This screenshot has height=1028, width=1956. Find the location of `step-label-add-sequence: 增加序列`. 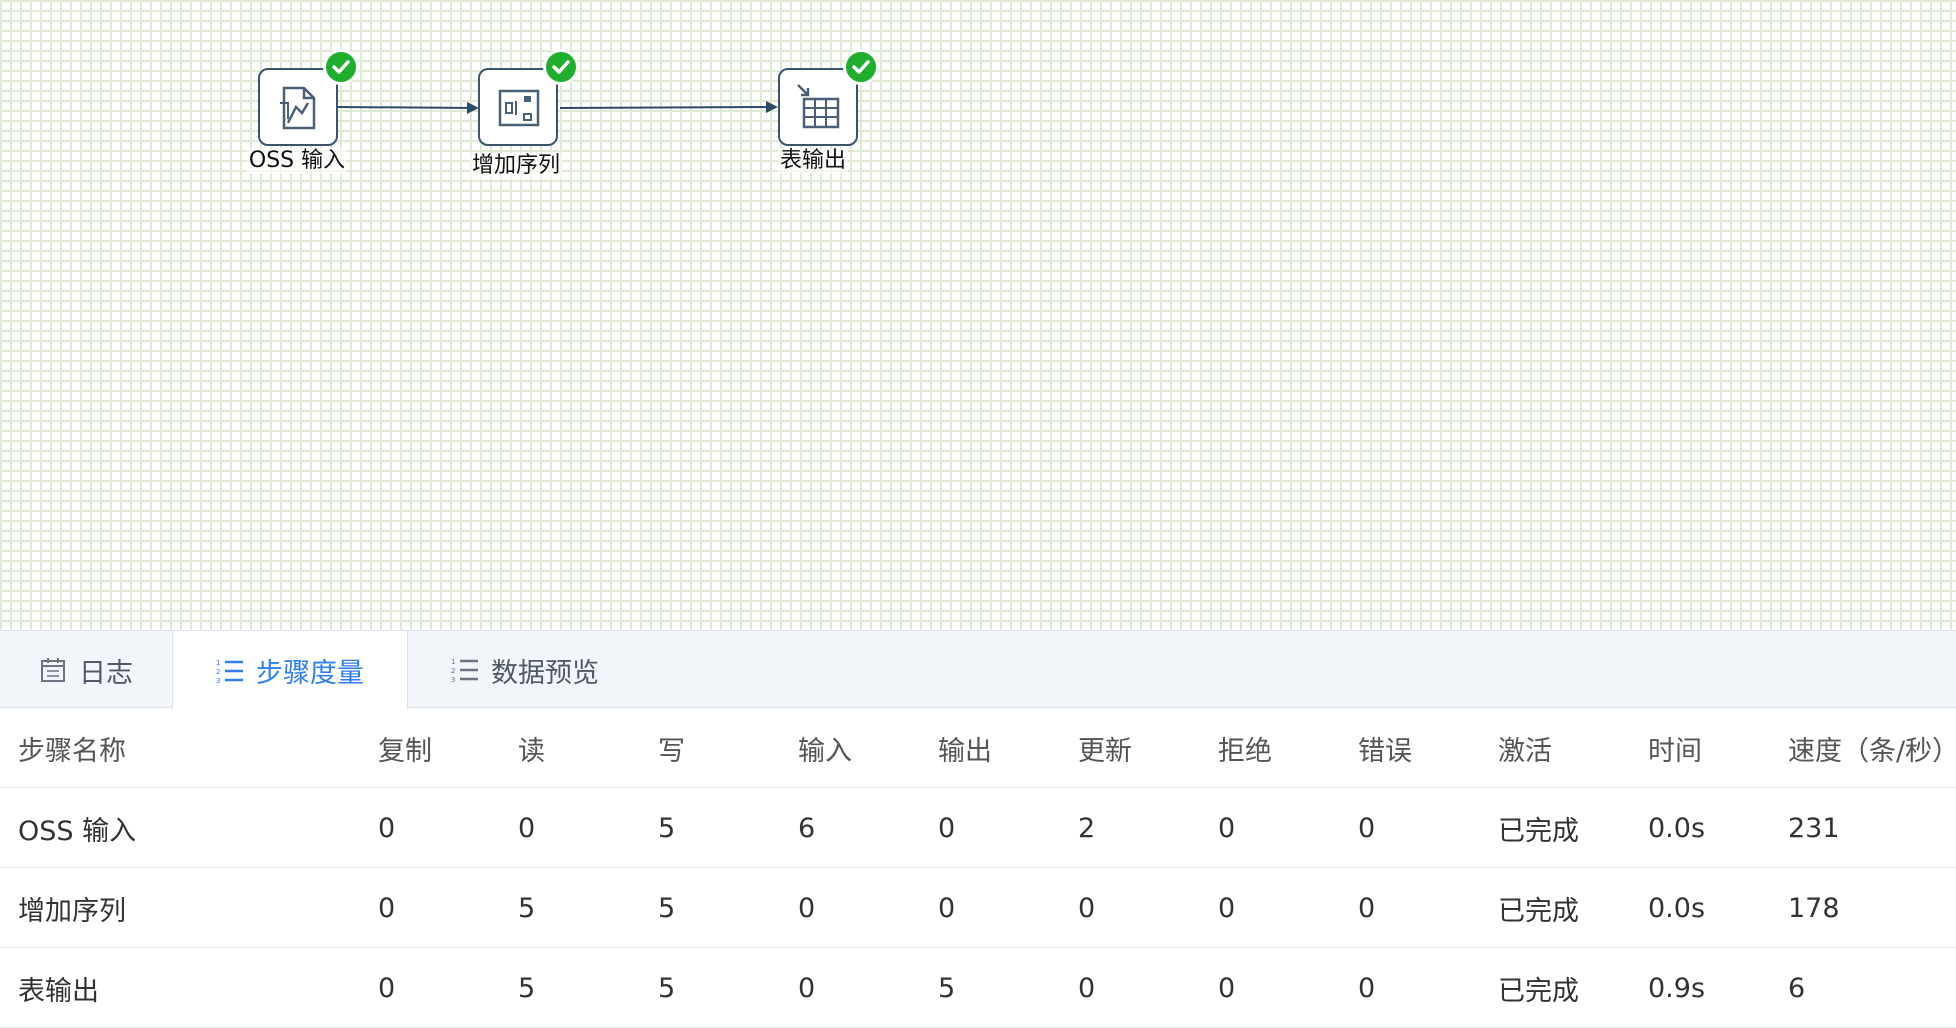

step-label-add-sequence: 增加序列 is located at coordinates (516, 166).